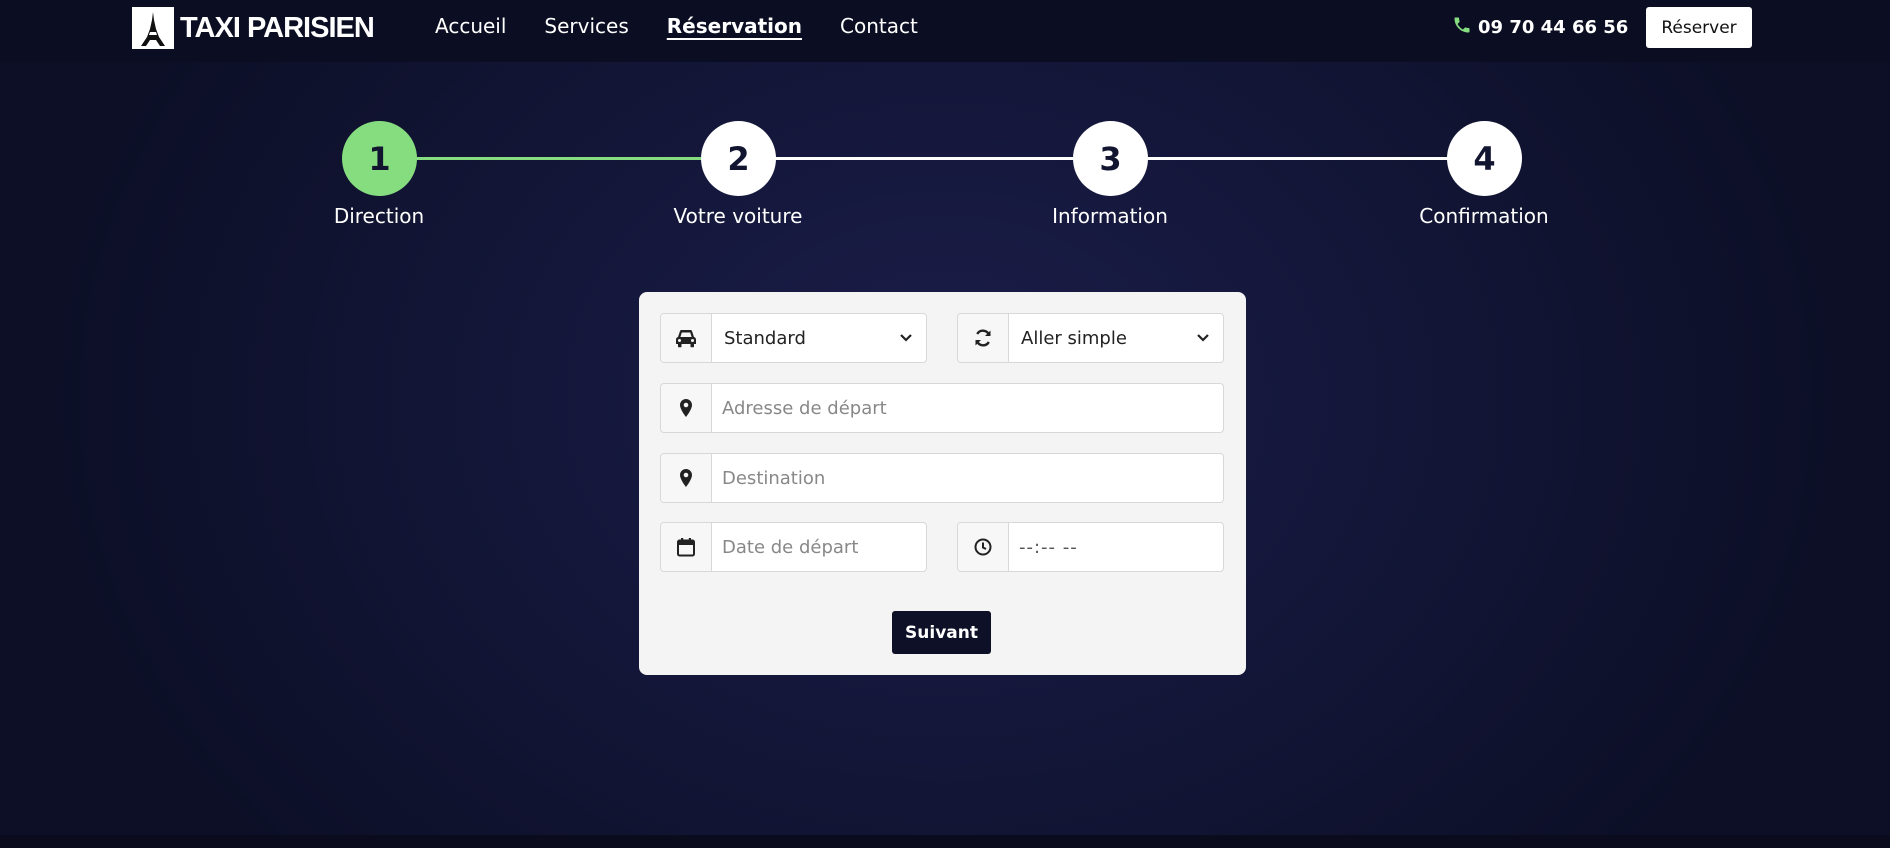 The height and width of the screenshot is (848, 1890). I want to click on calendar-icon, so click(686, 547).